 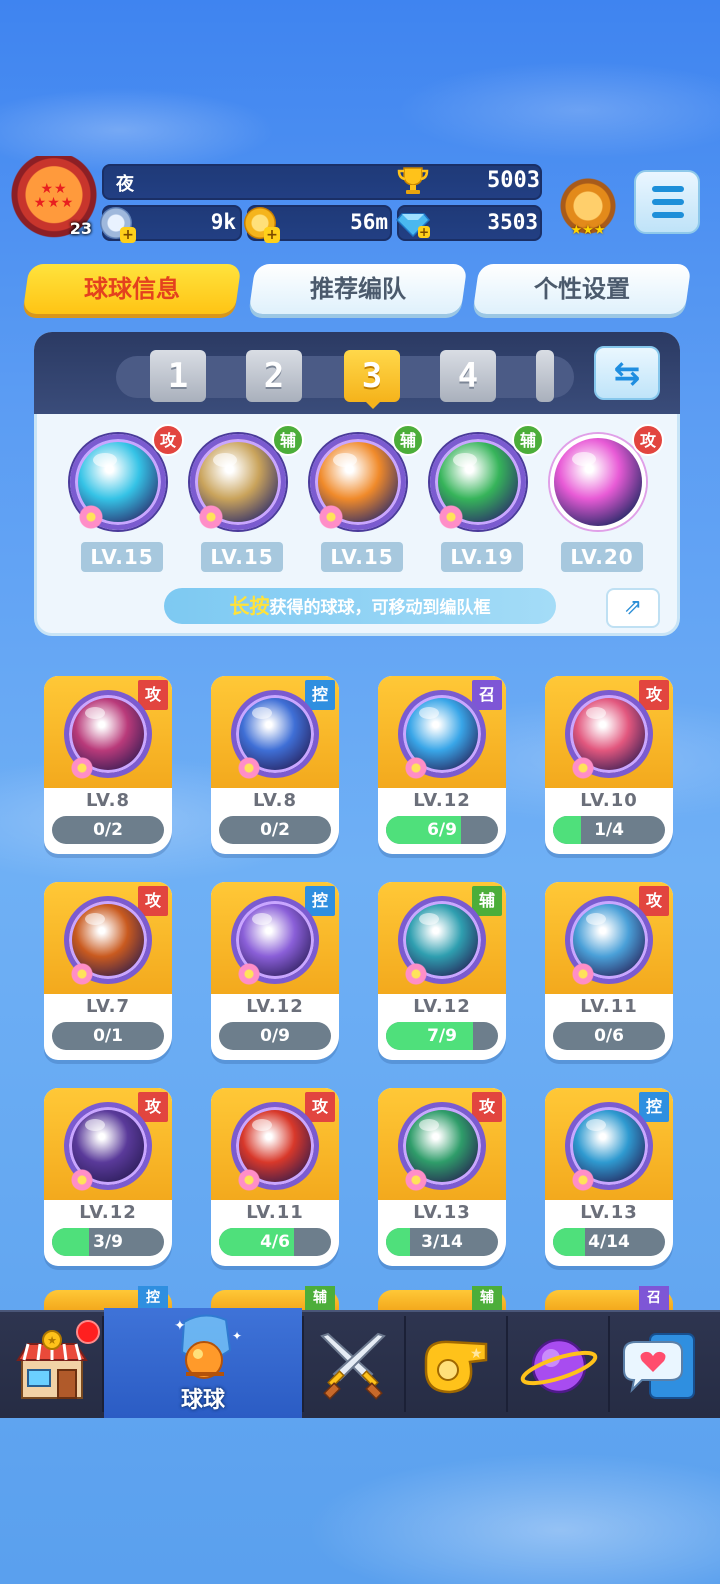 What do you see at coordinates (275, 1242) in the screenshot?
I see `upgrade-progress-bar: 4/6` at bounding box center [275, 1242].